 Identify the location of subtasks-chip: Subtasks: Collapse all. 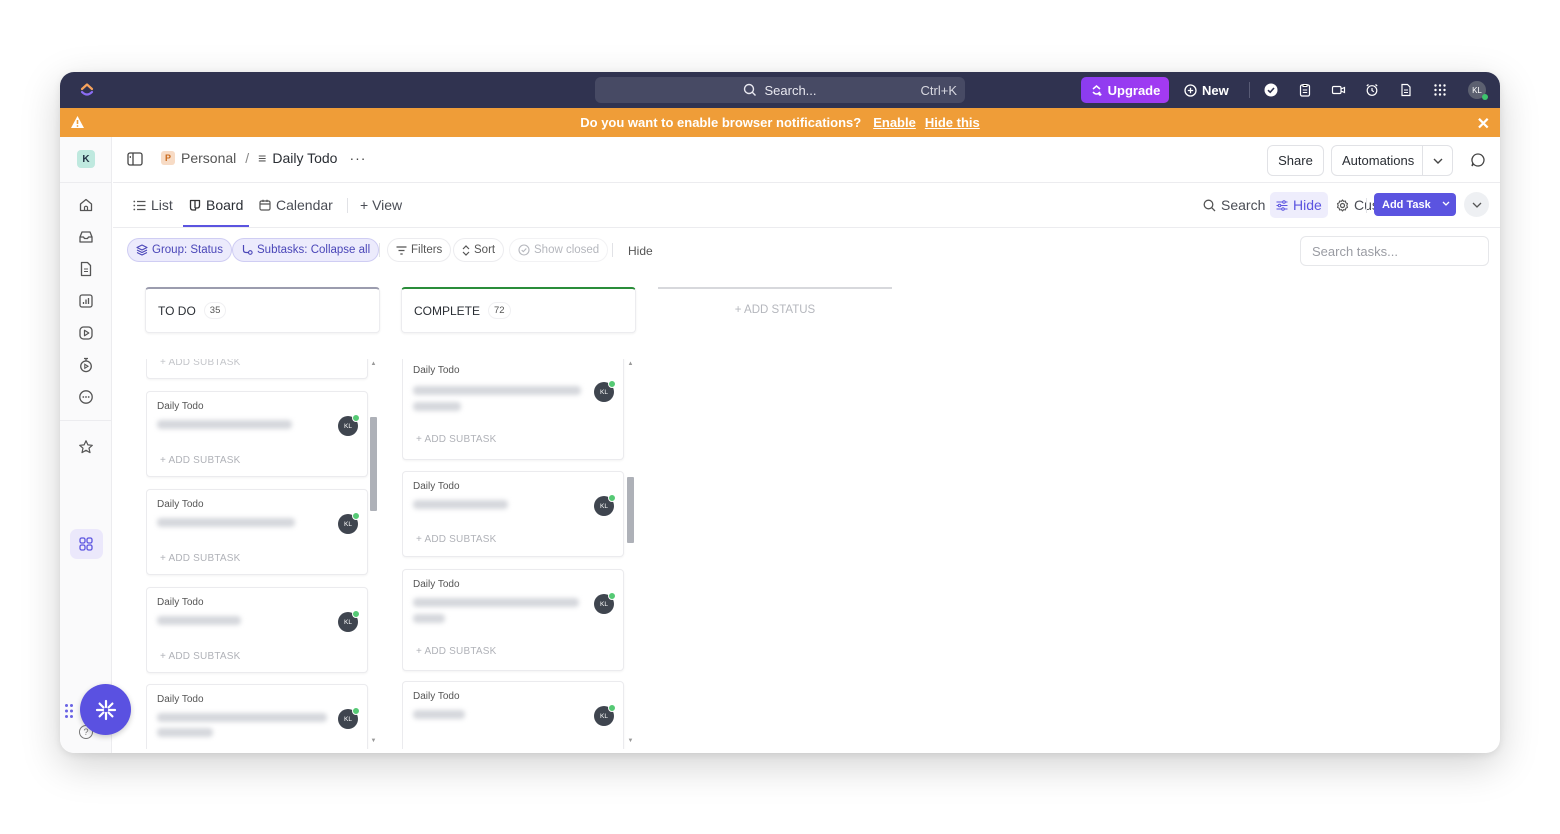
(306, 250).